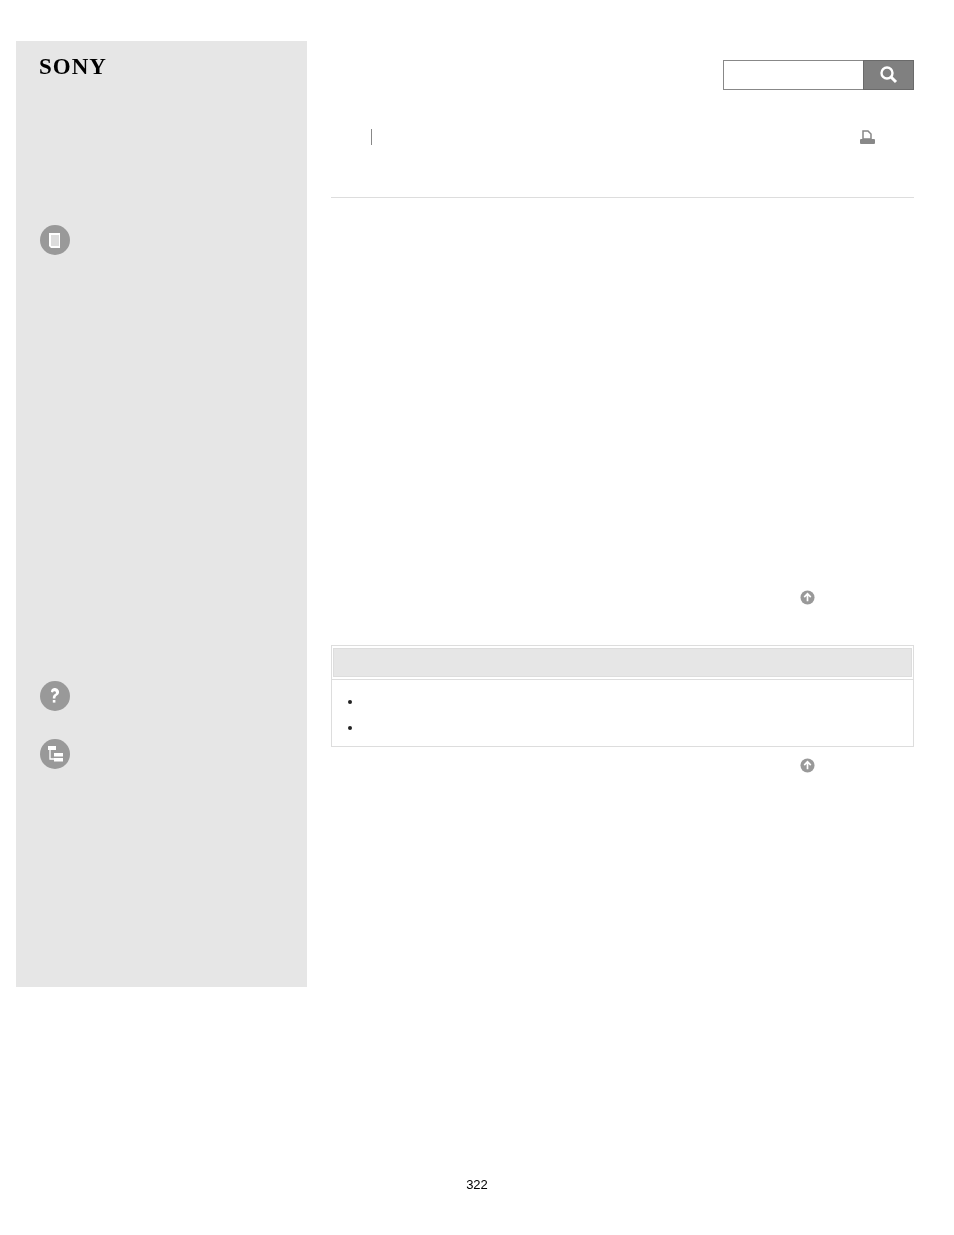  I want to click on search-button, so click(888, 75).